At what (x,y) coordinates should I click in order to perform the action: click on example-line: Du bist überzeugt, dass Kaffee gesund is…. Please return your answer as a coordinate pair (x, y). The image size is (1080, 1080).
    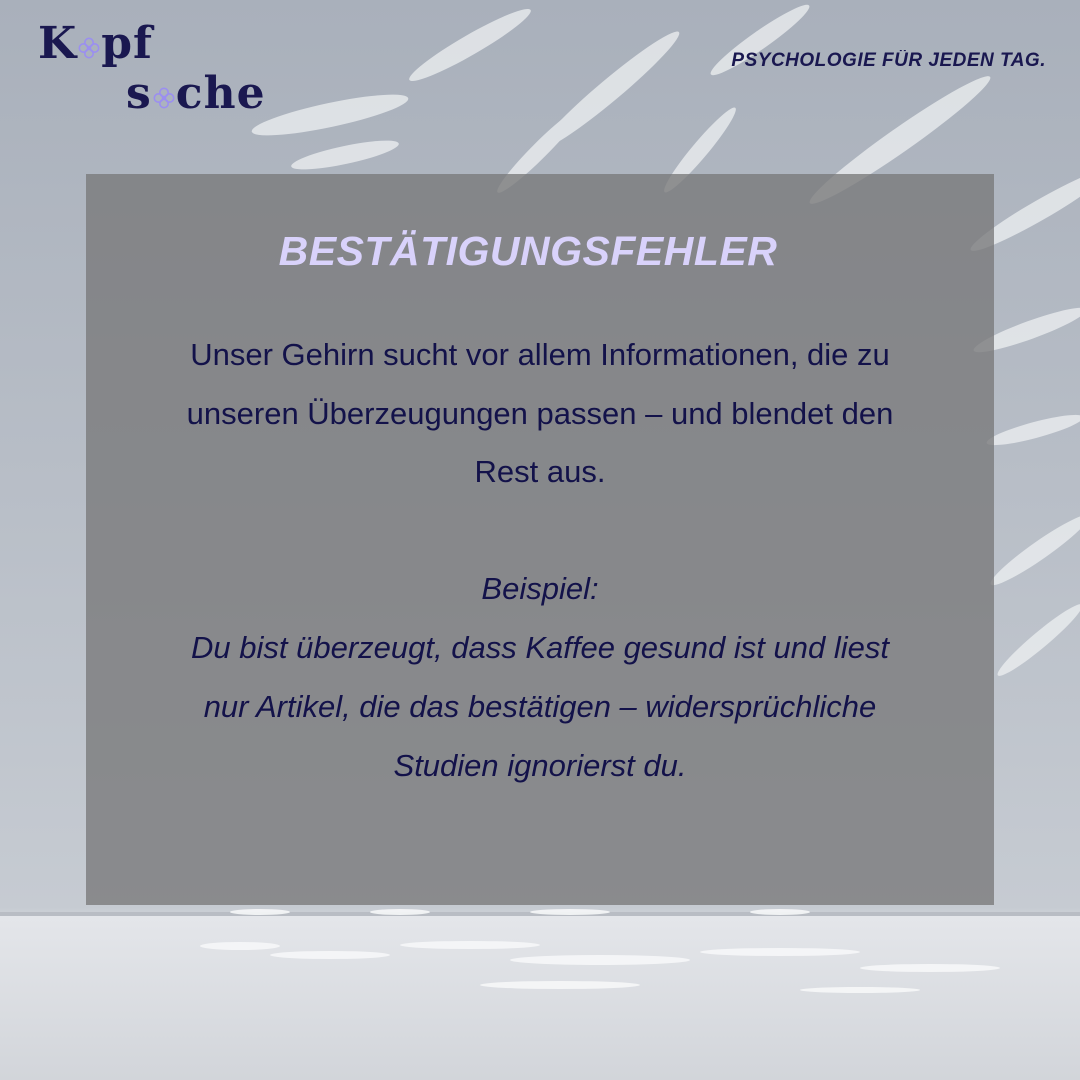
    Looking at the image, I should click on (540, 647).